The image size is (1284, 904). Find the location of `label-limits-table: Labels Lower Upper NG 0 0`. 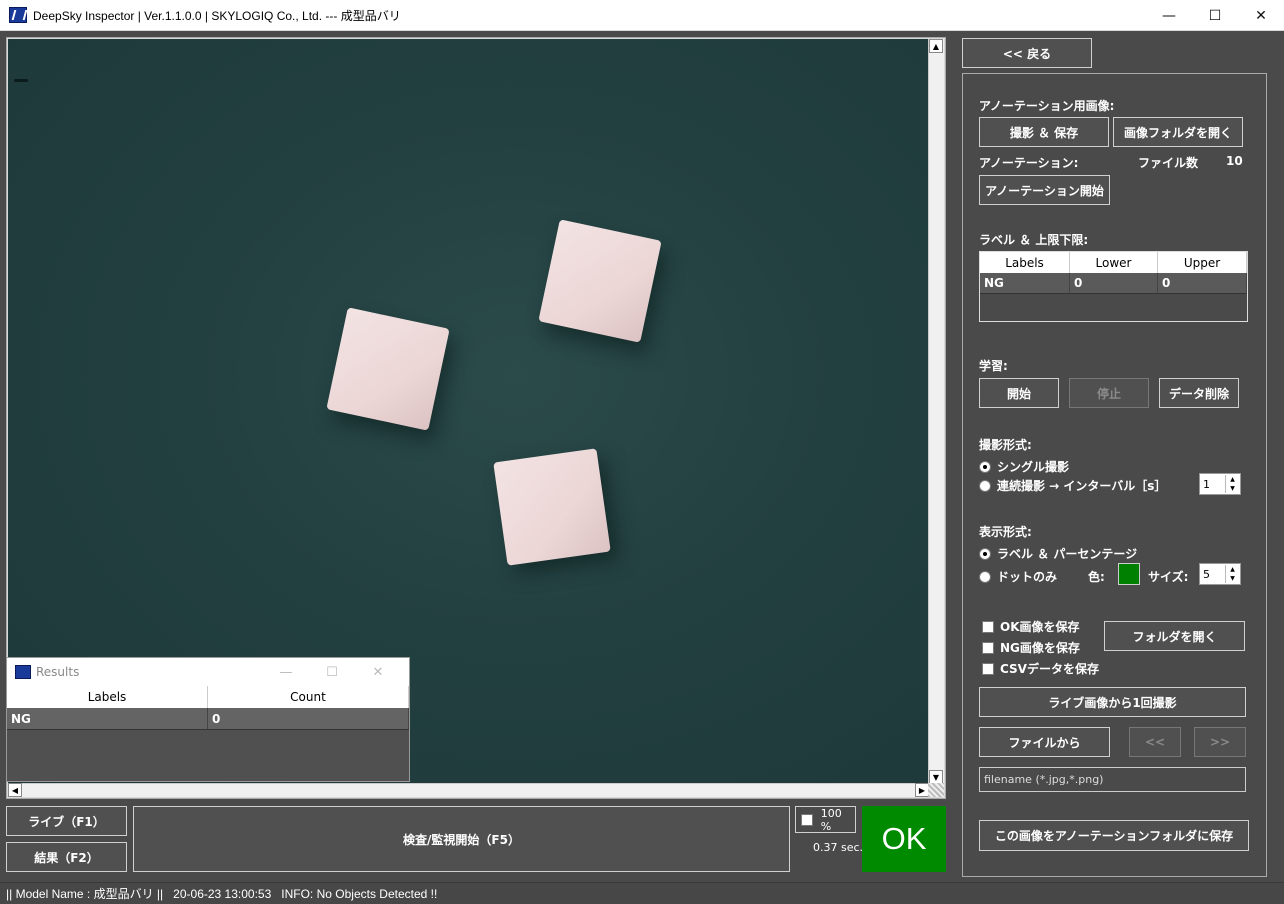

label-limits-table: Labels Lower Upper NG 0 0 is located at coordinates (1113, 286).